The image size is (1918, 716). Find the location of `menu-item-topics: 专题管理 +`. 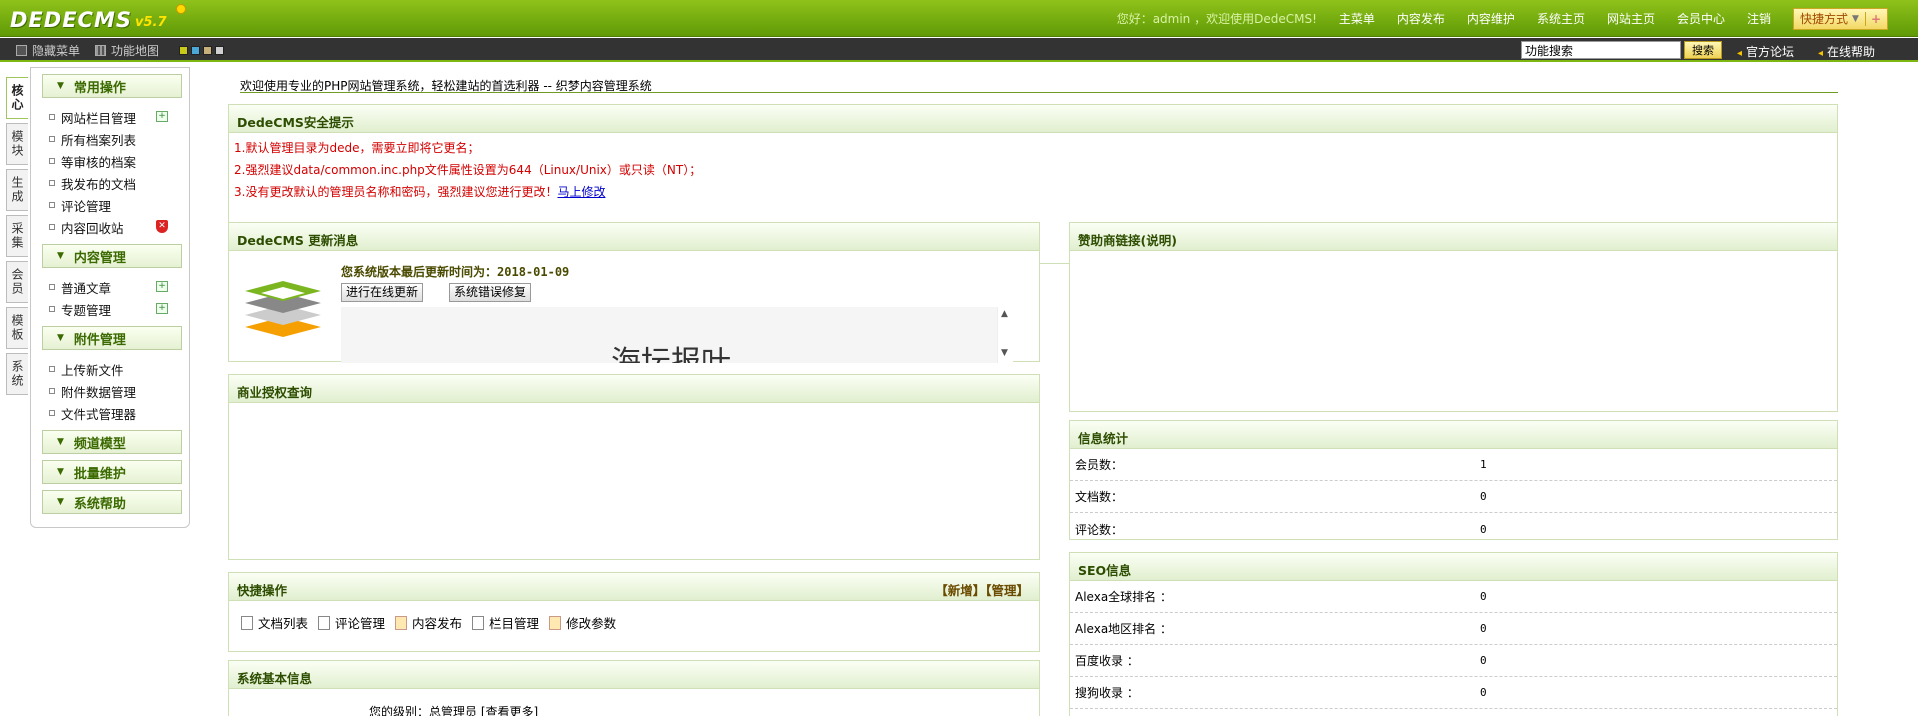

menu-item-topics: 专题管理 + is located at coordinates (119, 309).